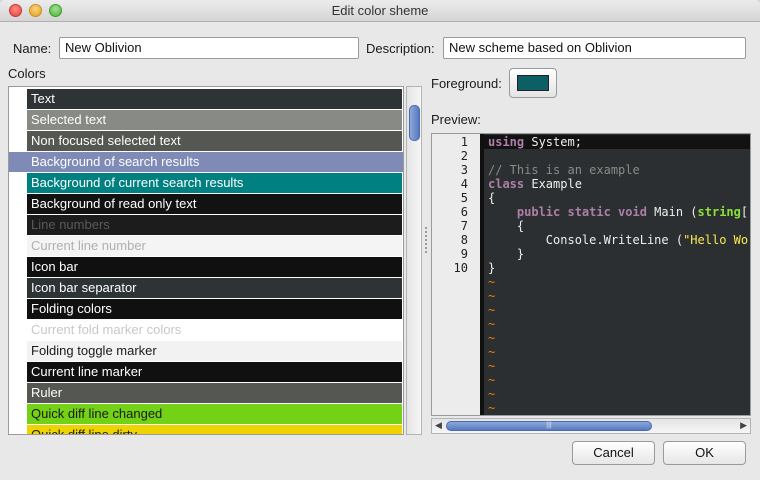 This screenshot has height=480, width=760. I want to click on line-number: 1, so click(464, 142).